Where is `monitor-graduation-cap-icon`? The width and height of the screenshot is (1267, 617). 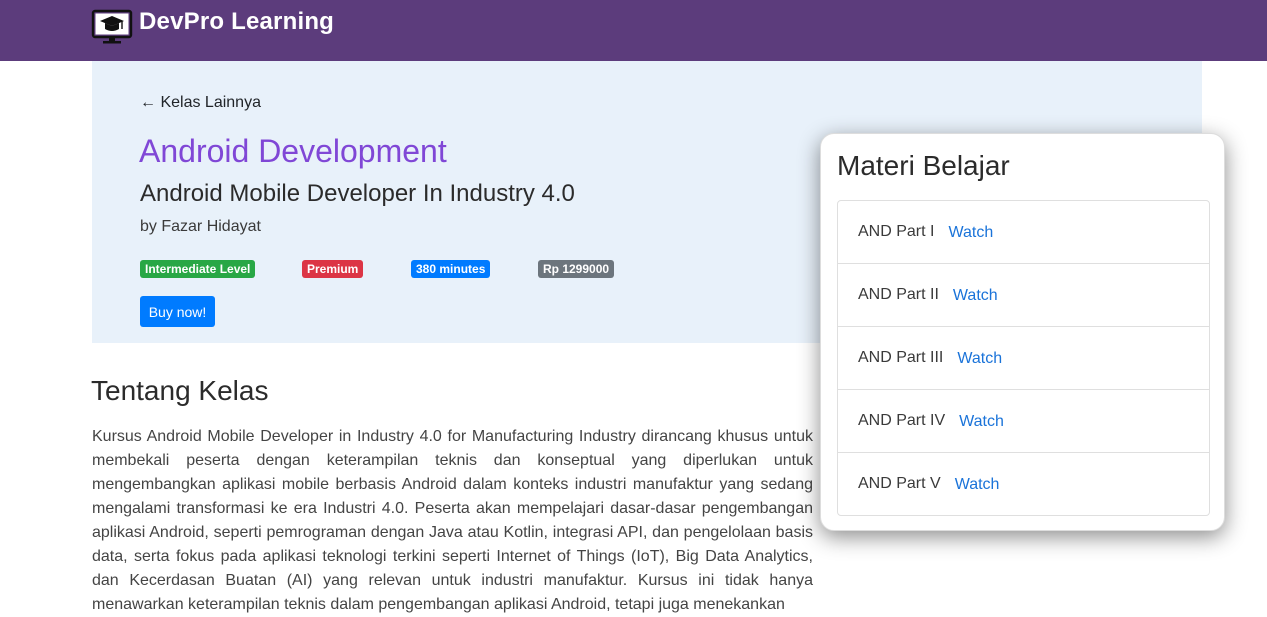 monitor-graduation-cap-icon is located at coordinates (112, 27).